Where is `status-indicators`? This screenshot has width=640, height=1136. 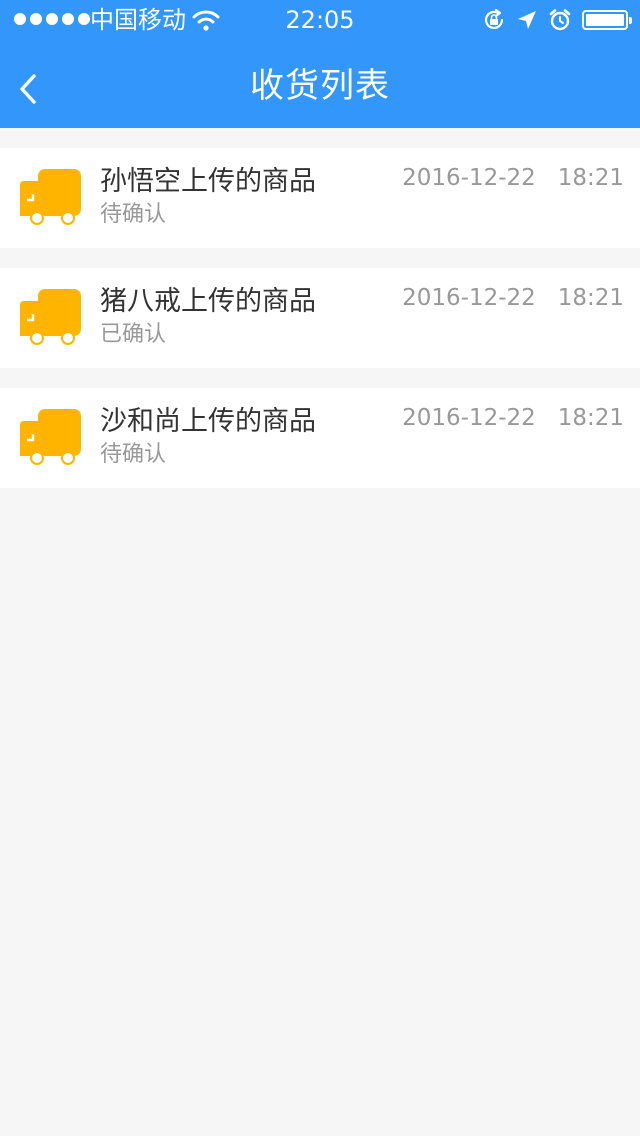 status-indicators is located at coordinates (557, 20).